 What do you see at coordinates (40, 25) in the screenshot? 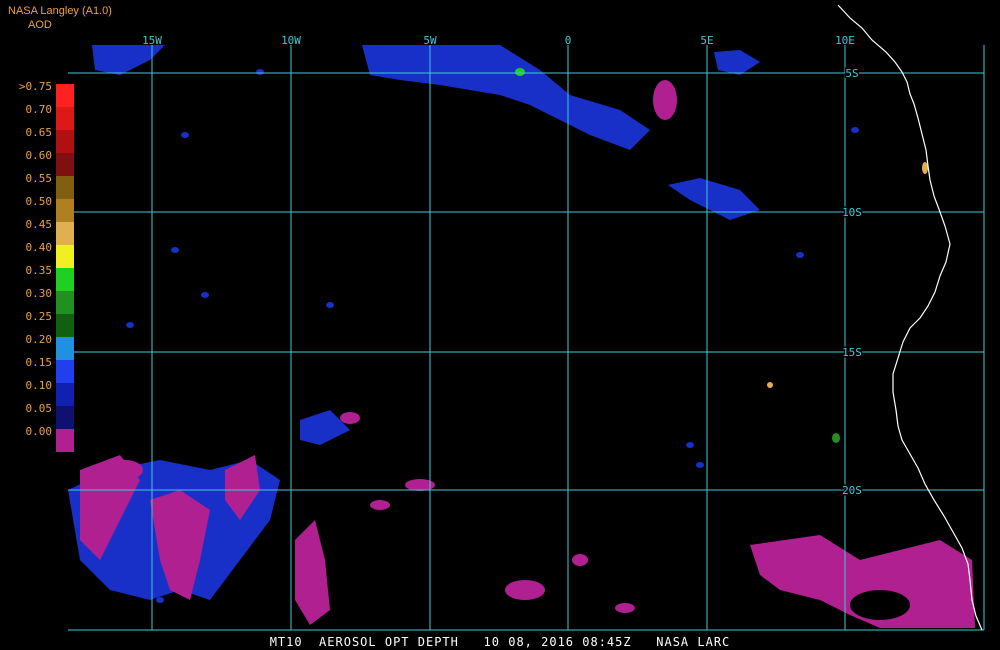
I see `parameter-label: AOD` at bounding box center [40, 25].